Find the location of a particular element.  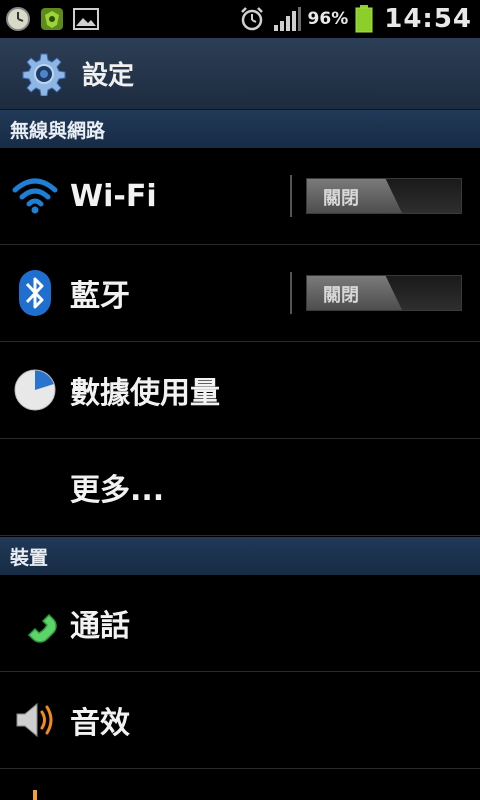

page-title: 設定 is located at coordinates (108, 76).